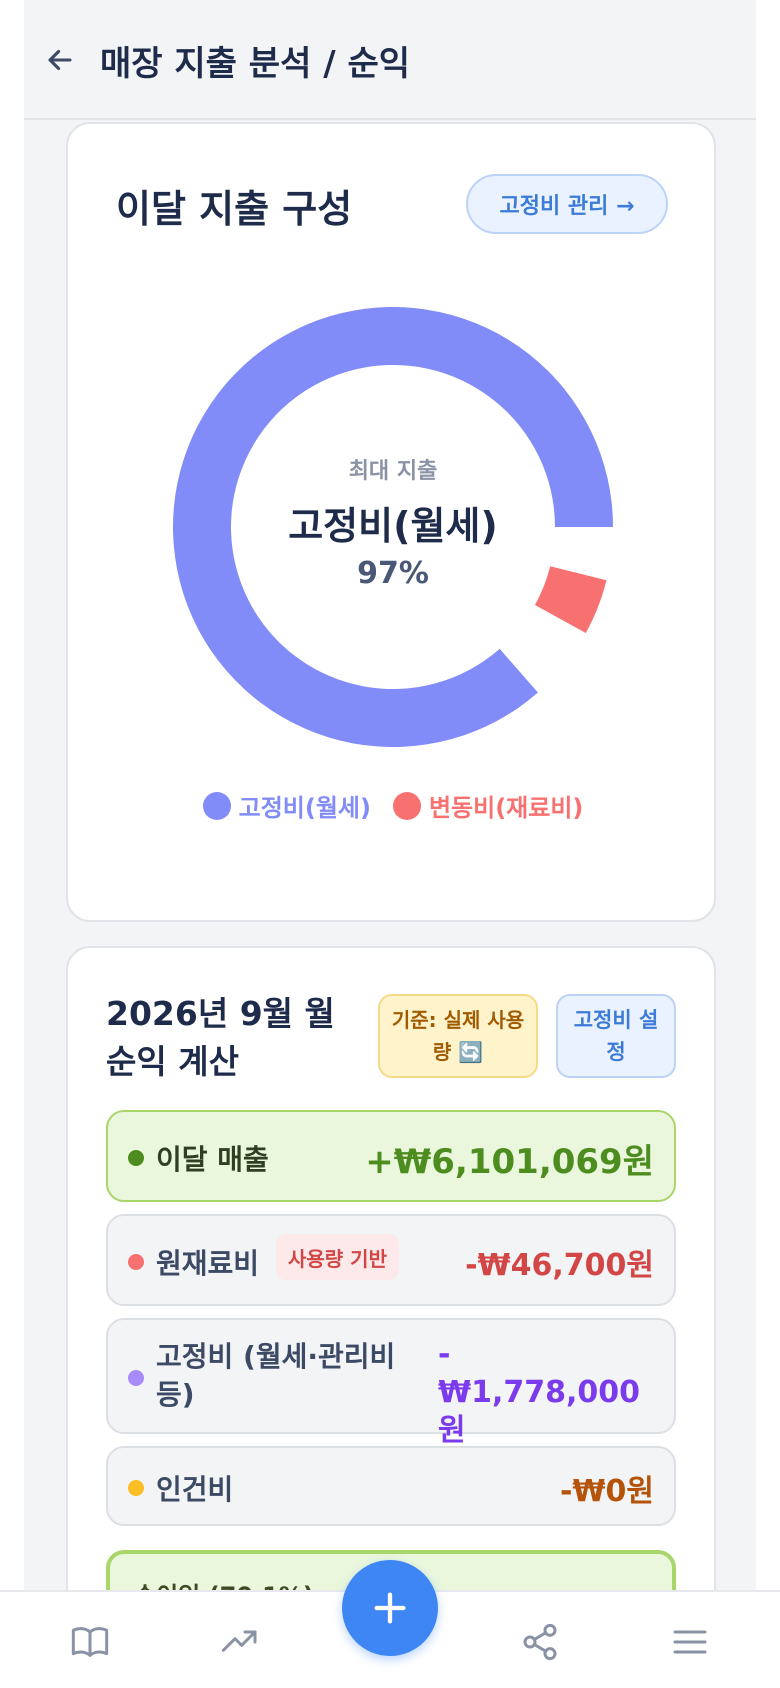 This screenshot has height=1688, width=780. What do you see at coordinates (567, 204) in the screenshot?
I see `manage-fixed-costs-button: 고정비 관리 →` at bounding box center [567, 204].